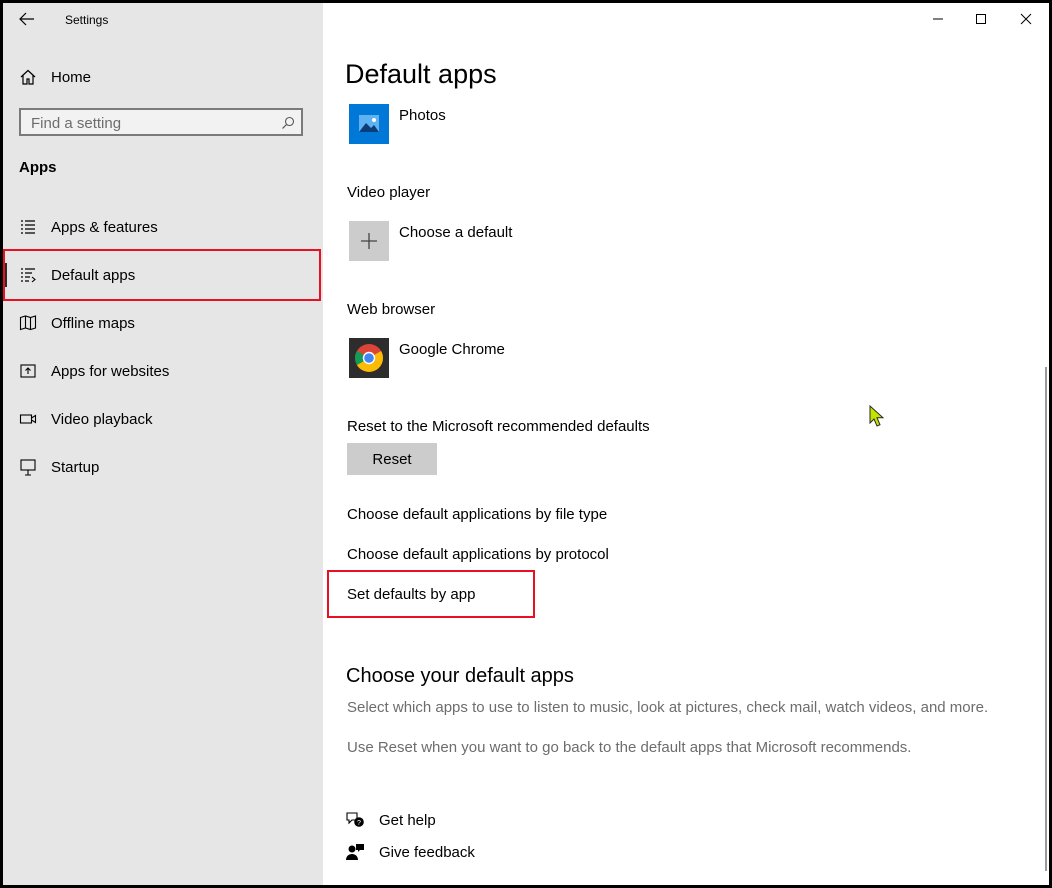 This screenshot has width=1052, height=888. Describe the element at coordinates (392, 459) in the screenshot. I see `reset-button: Reset` at that location.